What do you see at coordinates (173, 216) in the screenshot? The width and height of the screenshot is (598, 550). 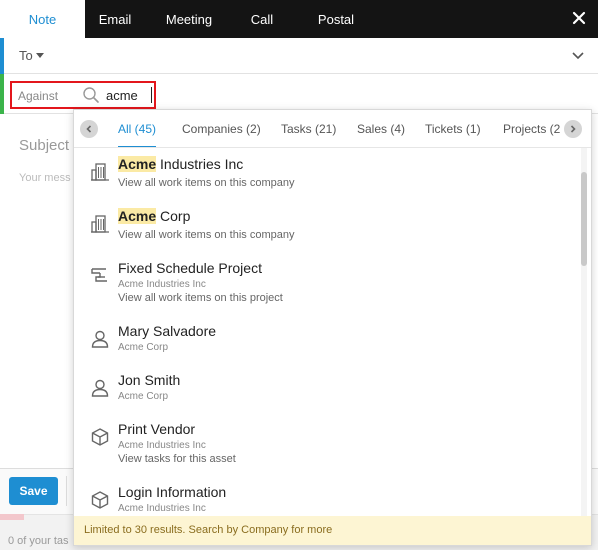 I see `result-title-rest: Corp` at bounding box center [173, 216].